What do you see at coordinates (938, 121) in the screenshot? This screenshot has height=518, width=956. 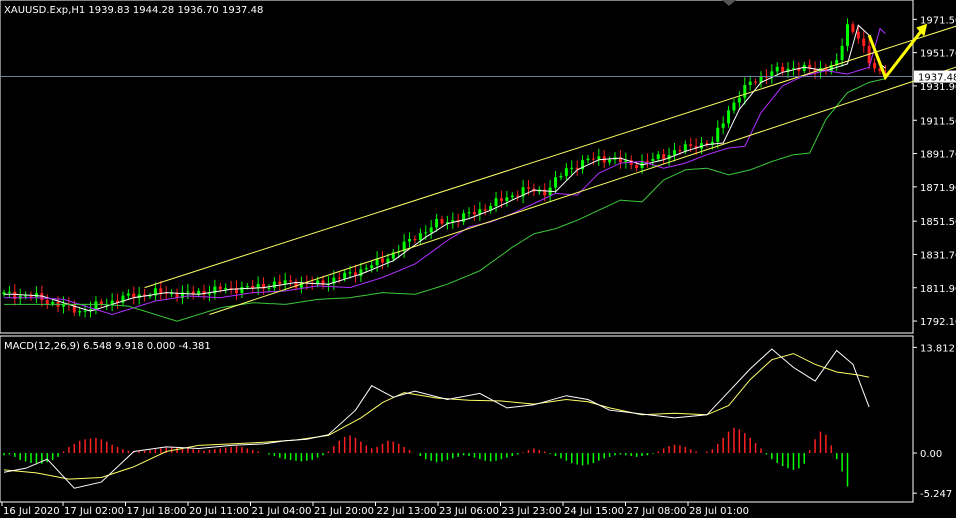 I see `price-tick-label: 1911.50` at bounding box center [938, 121].